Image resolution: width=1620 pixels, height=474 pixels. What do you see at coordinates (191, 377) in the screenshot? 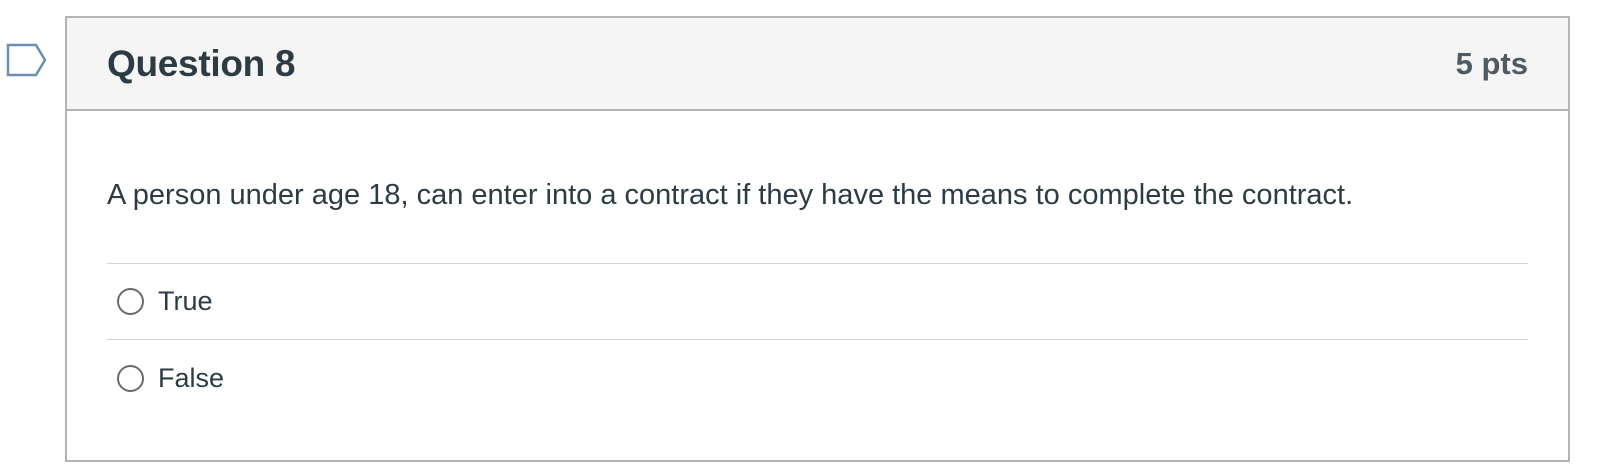
I see `answer-label: False` at bounding box center [191, 377].